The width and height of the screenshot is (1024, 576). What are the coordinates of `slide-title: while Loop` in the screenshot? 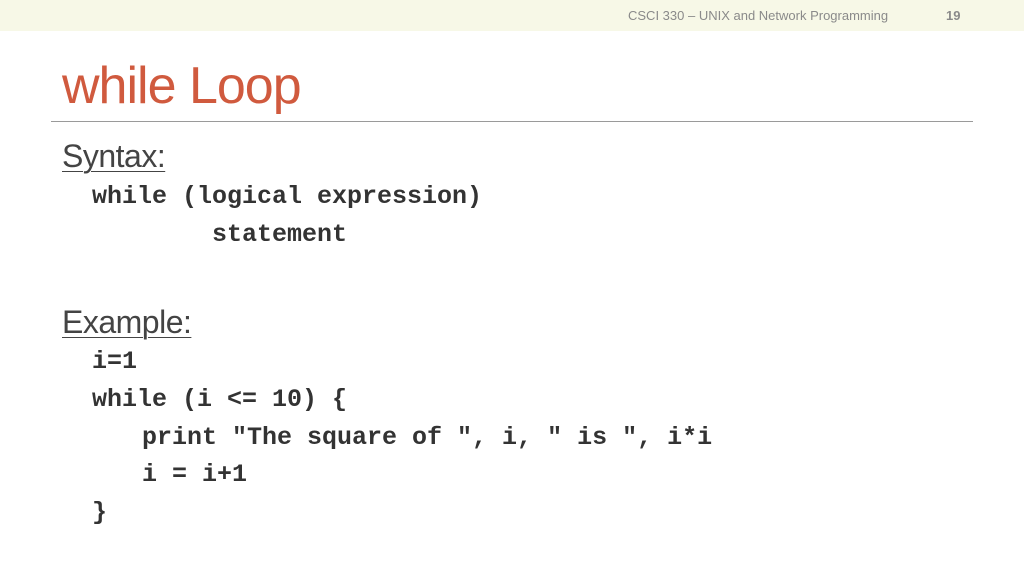 It's located at (182, 86).